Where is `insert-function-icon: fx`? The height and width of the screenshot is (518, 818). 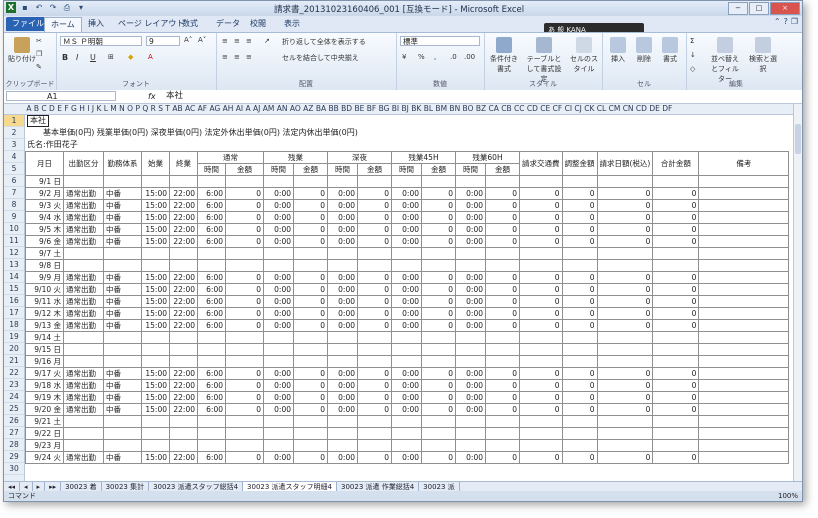
insert-function-icon: fx is located at coordinates (152, 96).